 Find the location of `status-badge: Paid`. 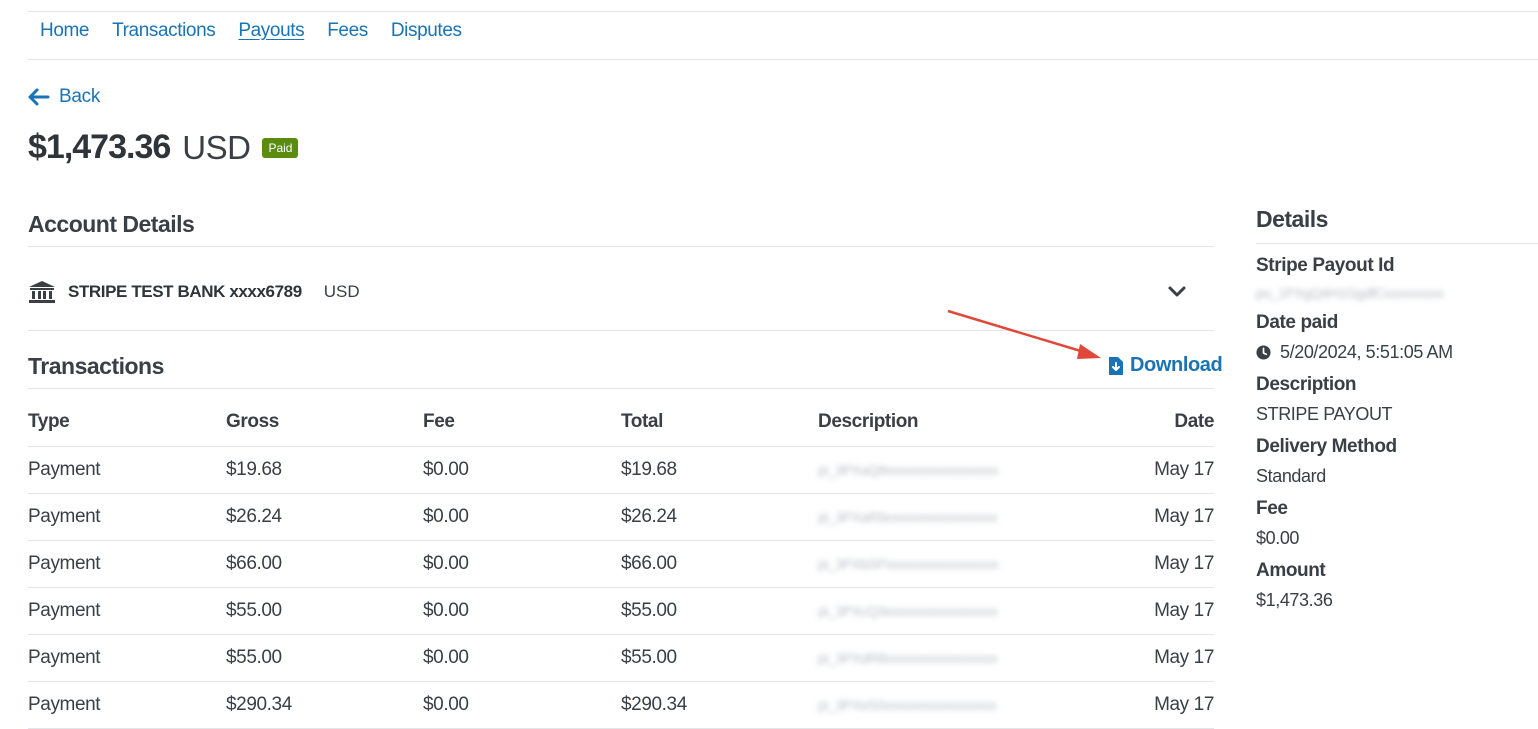

status-badge: Paid is located at coordinates (280, 147).